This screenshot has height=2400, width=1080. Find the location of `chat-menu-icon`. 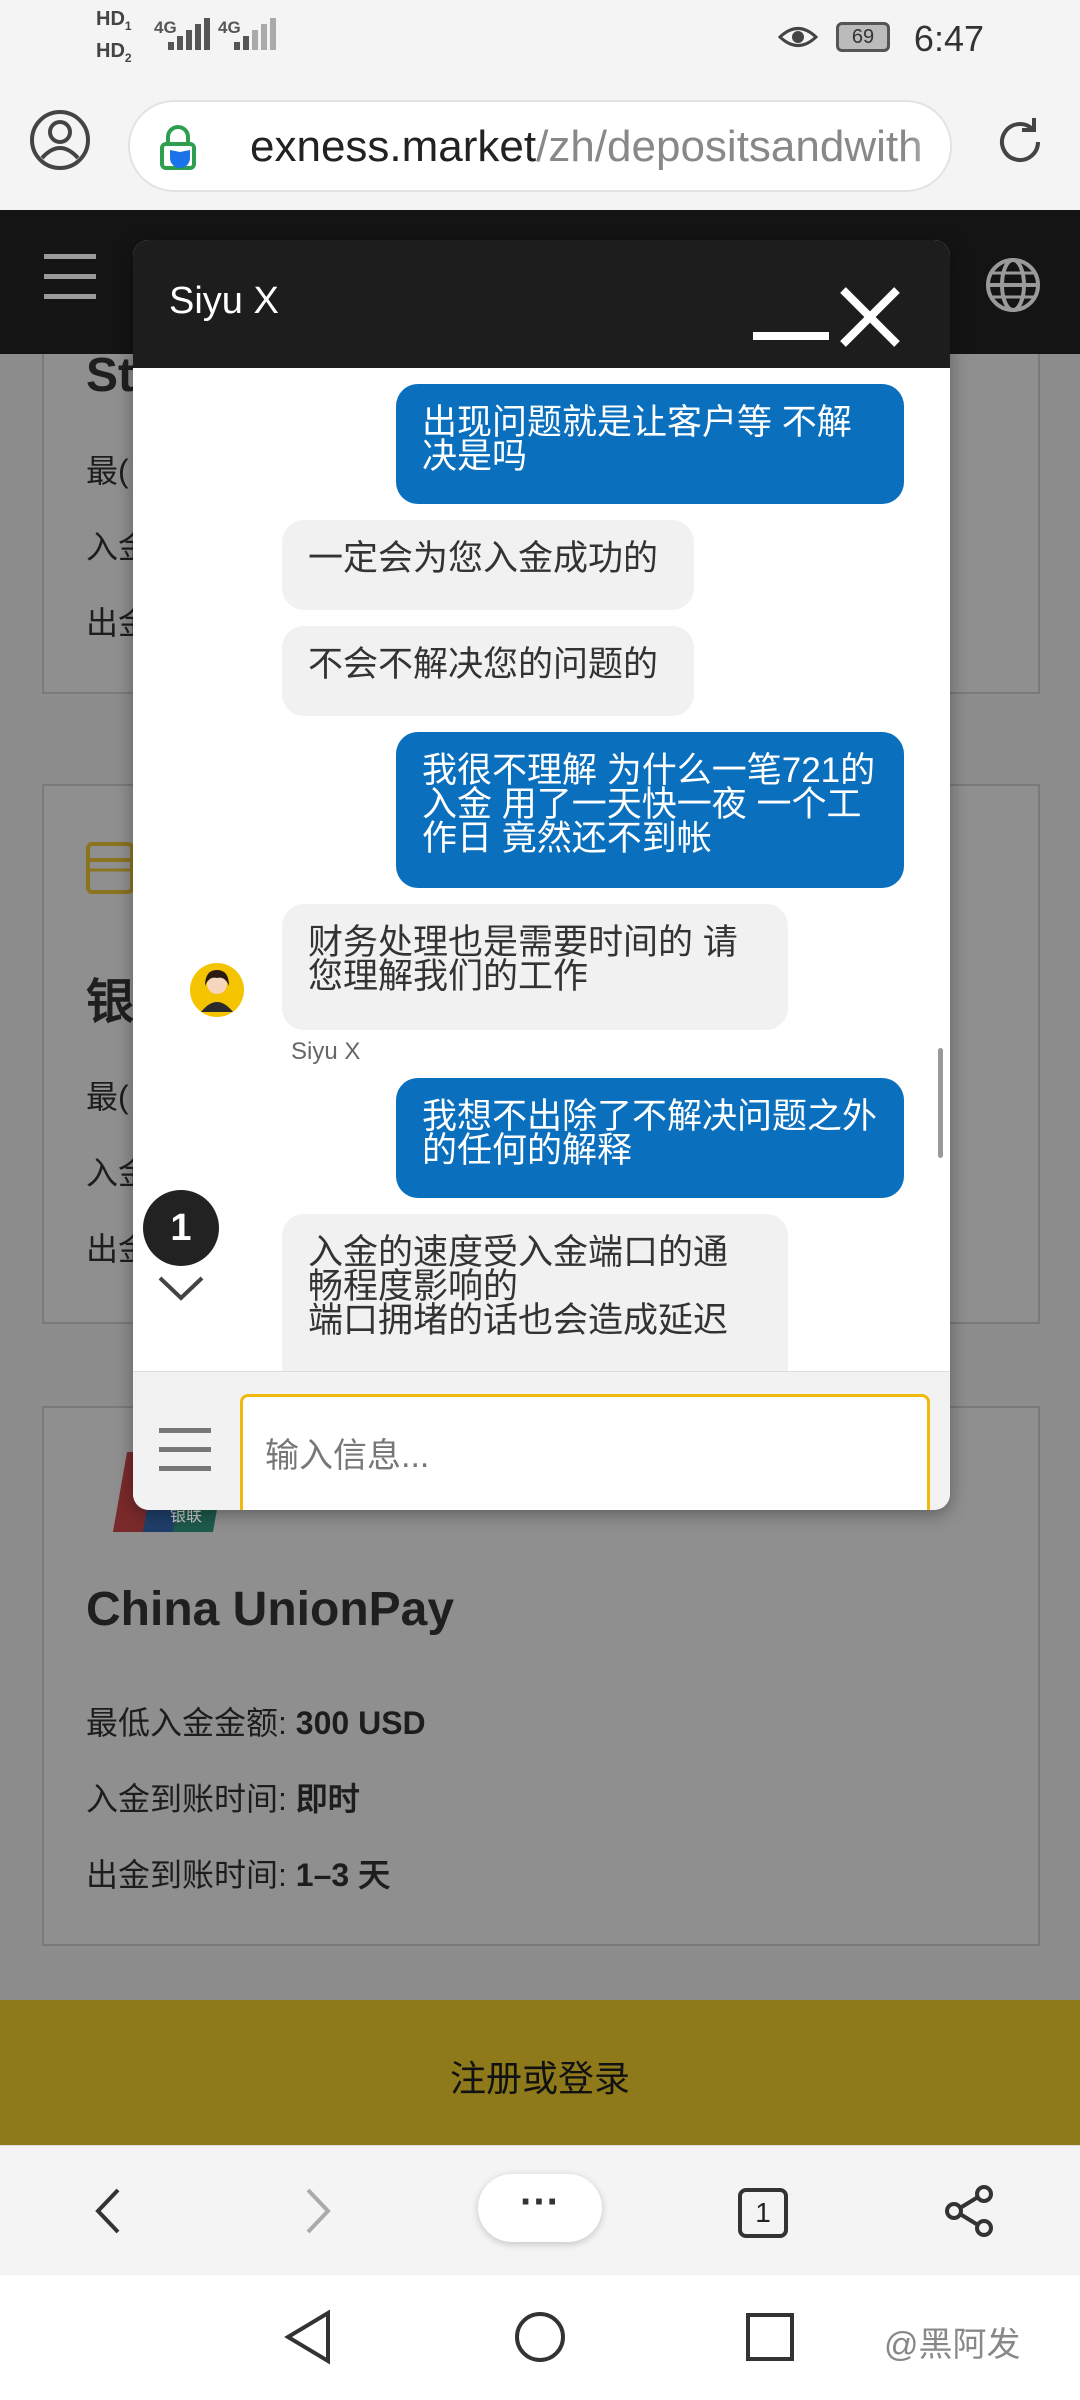

chat-menu-icon is located at coordinates (185, 1450).